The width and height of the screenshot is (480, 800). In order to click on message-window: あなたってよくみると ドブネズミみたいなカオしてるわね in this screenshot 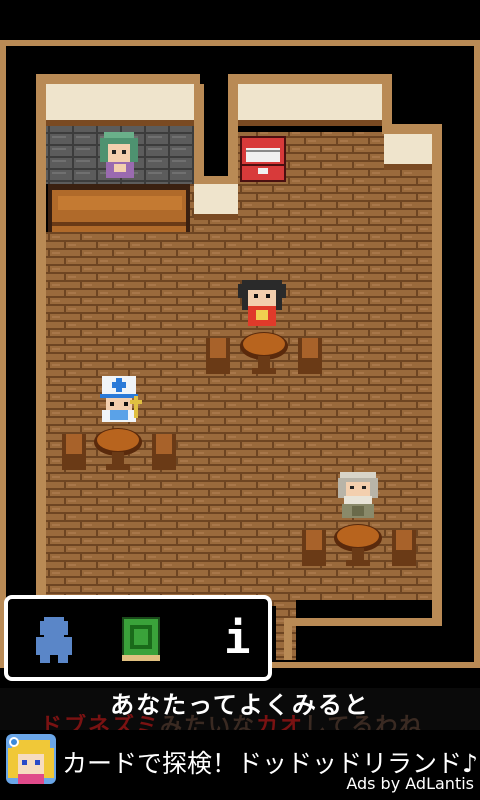, I will do `click(240, 709)`.